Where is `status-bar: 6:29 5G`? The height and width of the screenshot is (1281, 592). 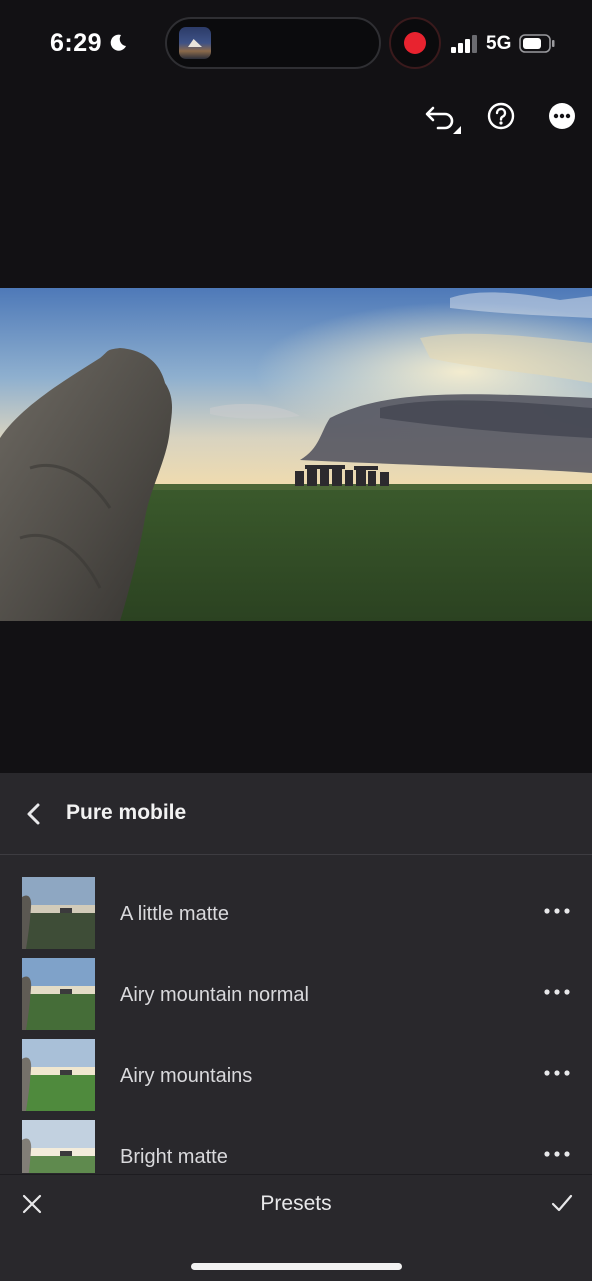 status-bar: 6:29 5G is located at coordinates (296, 45).